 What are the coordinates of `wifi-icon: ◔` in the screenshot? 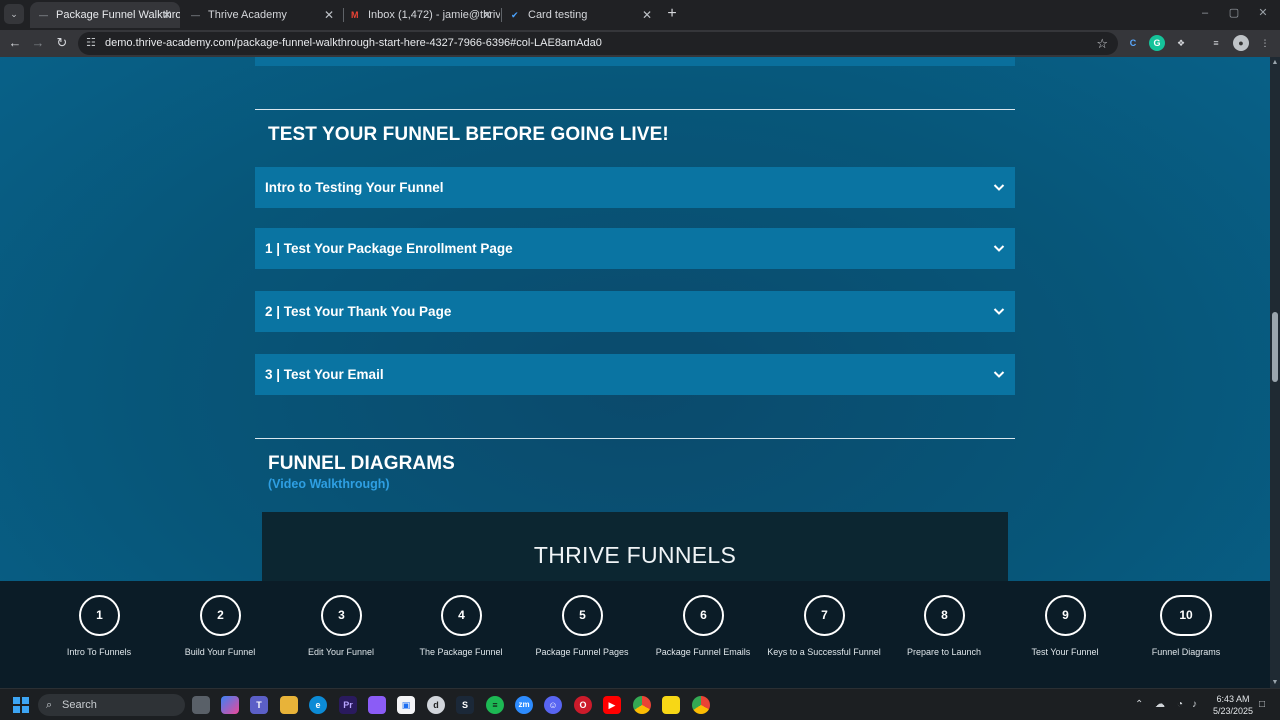 It's located at (1180, 704).